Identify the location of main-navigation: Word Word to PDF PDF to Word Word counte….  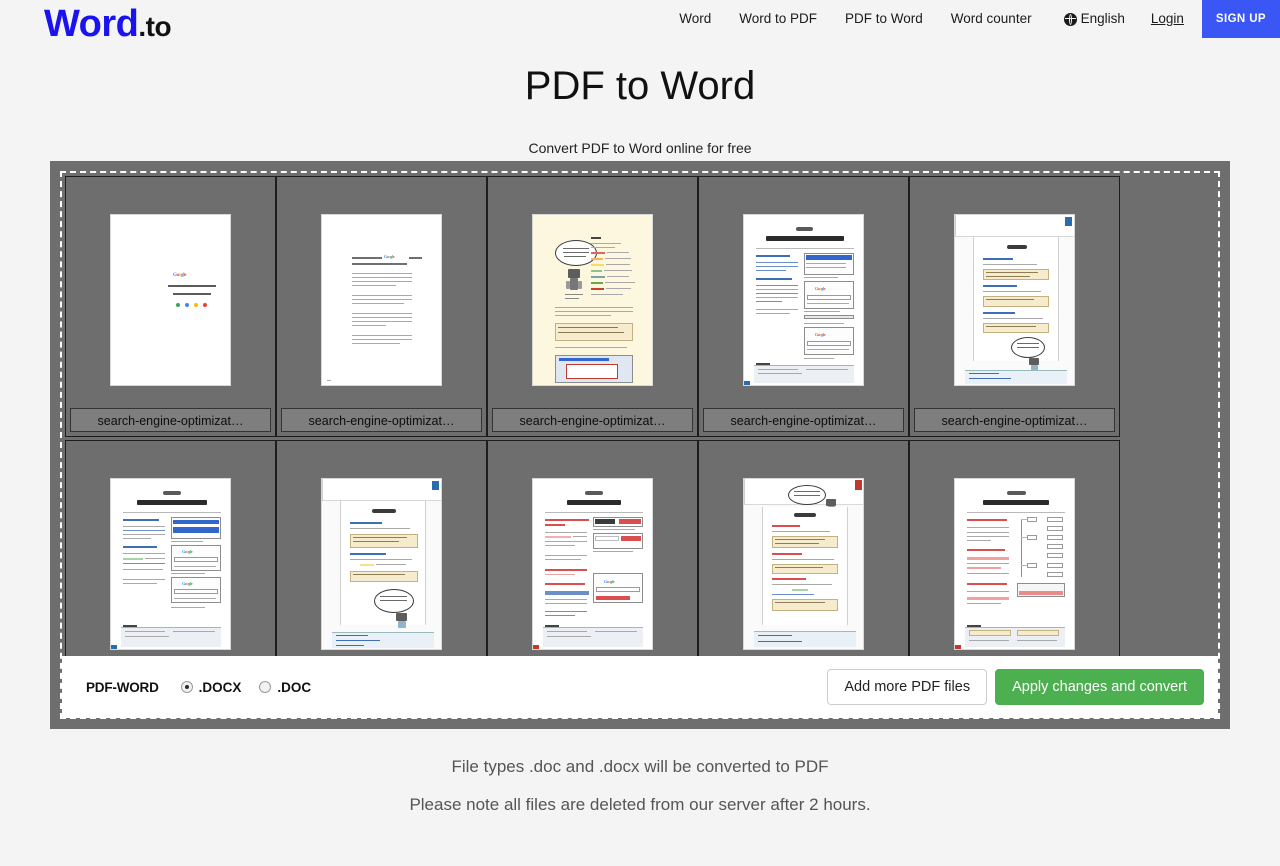
(972, 19).